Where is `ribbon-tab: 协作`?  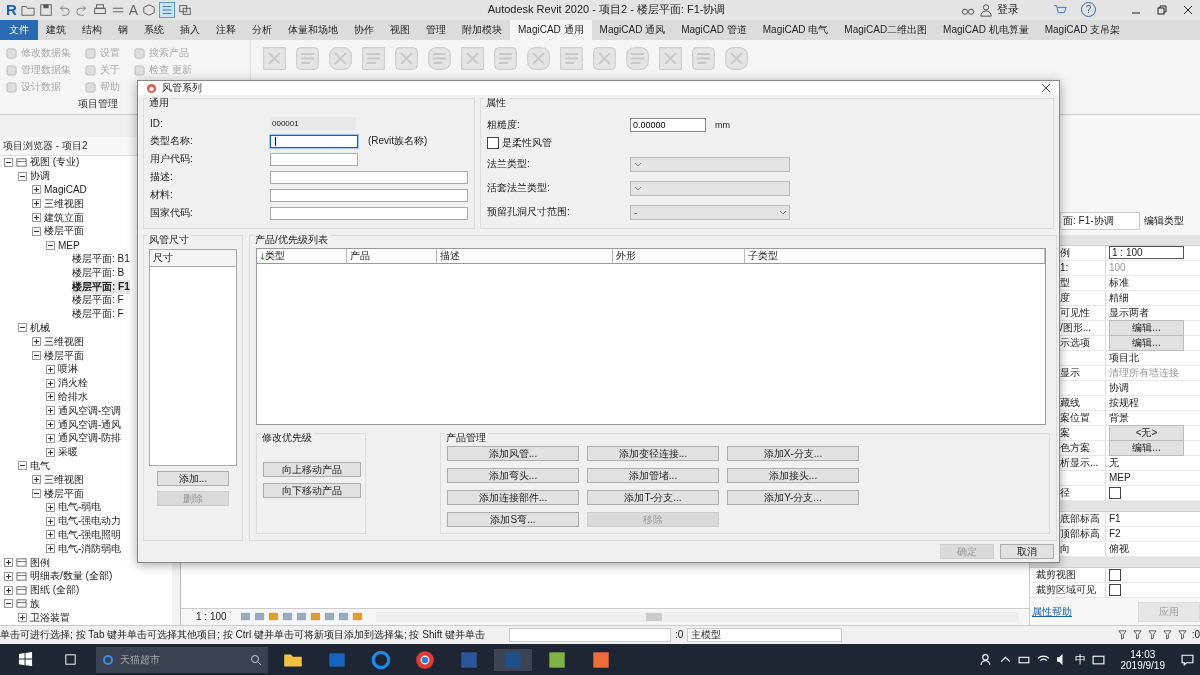
ribbon-tab: 协作 is located at coordinates (364, 29).